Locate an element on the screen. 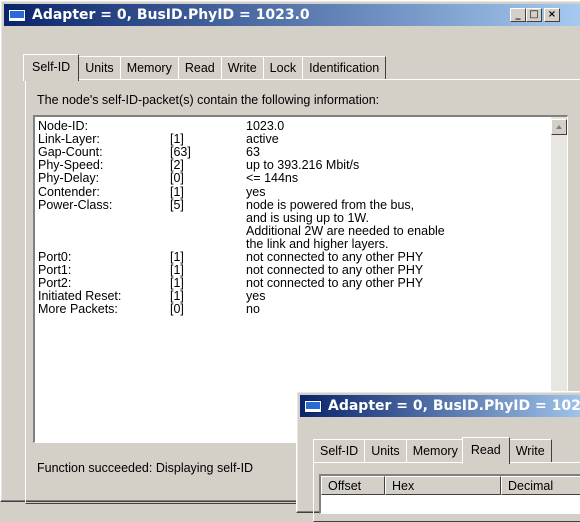 The height and width of the screenshot is (522, 580). field-name: Power-Class: is located at coordinates (75, 204).